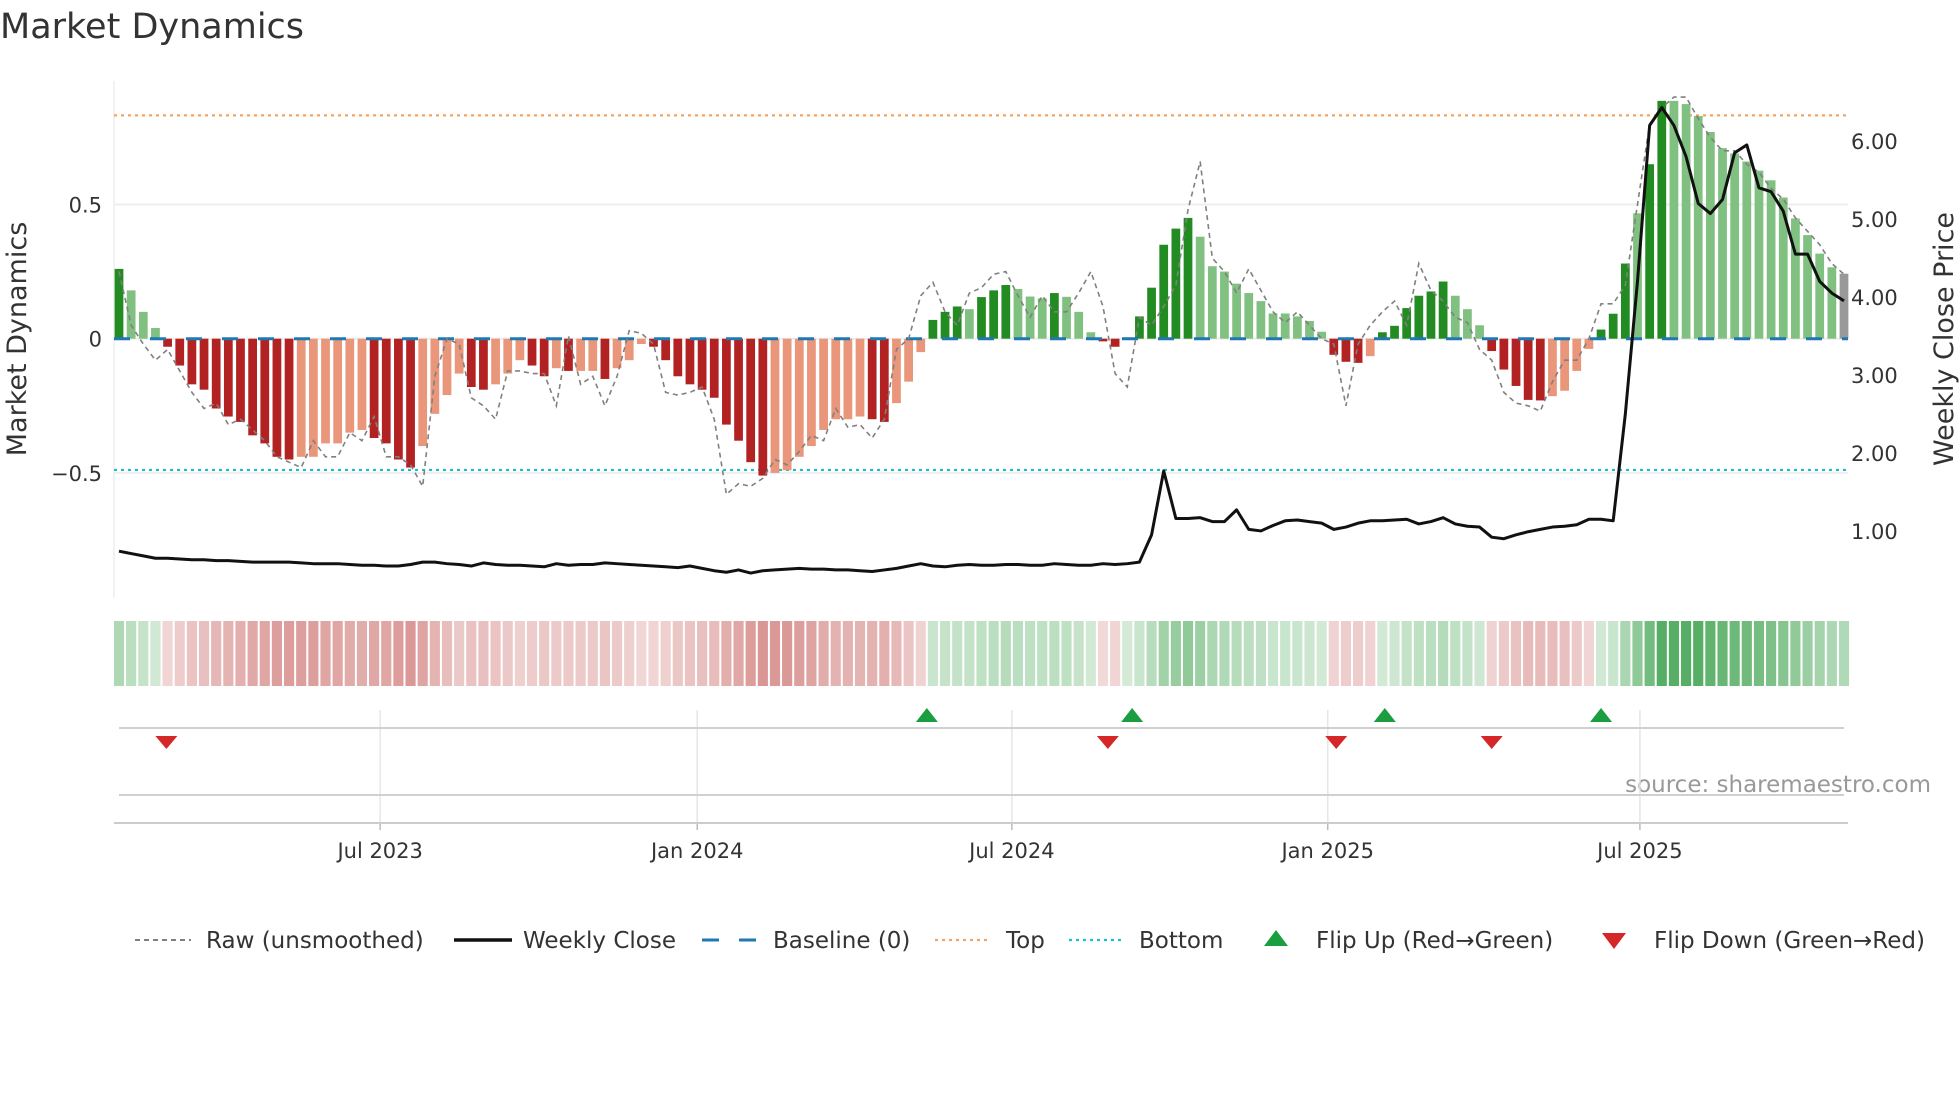 Image resolution: width=1960 pixels, height=1102 pixels. I want to click on legend-item-top: Top, so click(990, 941).